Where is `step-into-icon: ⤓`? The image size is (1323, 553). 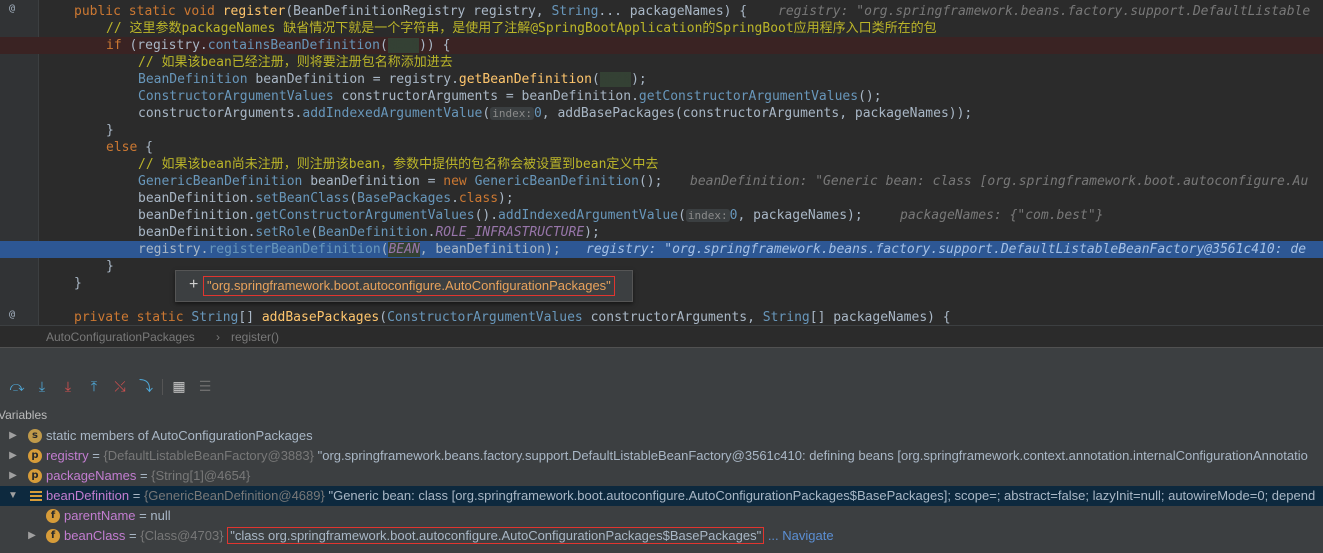
step-into-icon: ⤓ is located at coordinates (42, 387).